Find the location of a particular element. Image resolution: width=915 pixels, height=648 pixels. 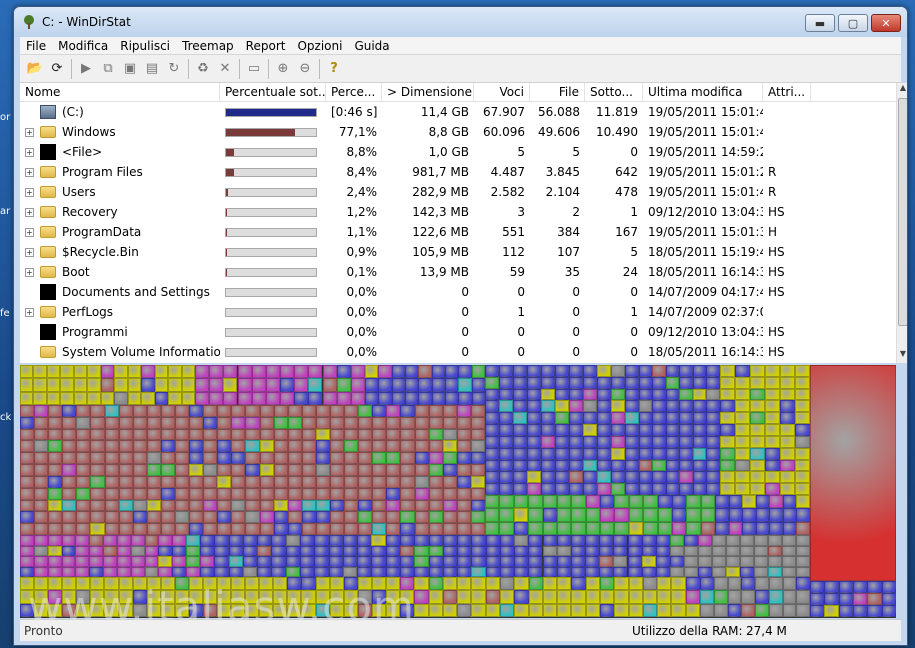

expand-icon: + is located at coordinates (29, 232).